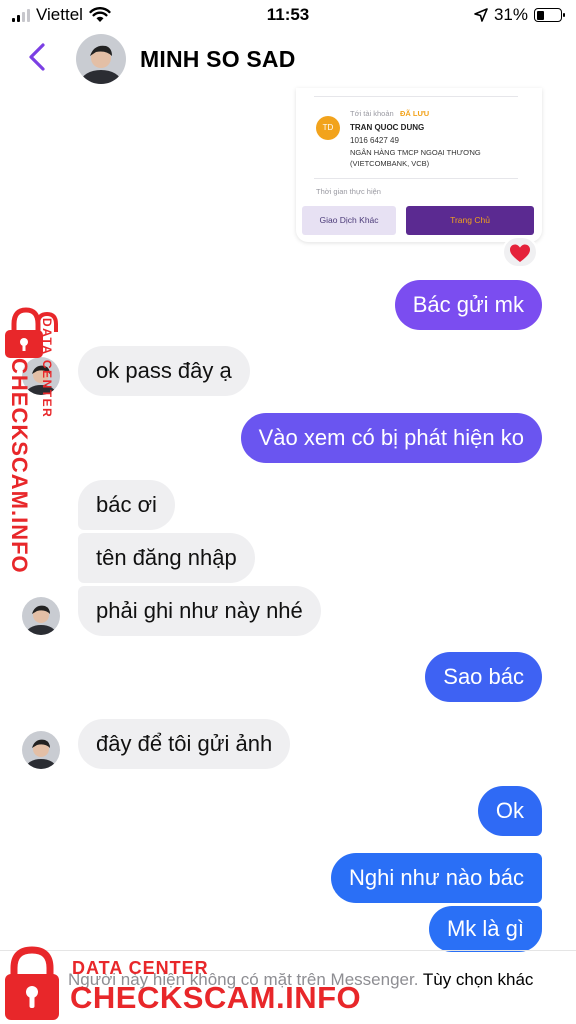 This screenshot has height=1024, width=576. What do you see at coordinates (509, 811) in the screenshot?
I see `message-bubble-outgoing: Ok` at bounding box center [509, 811].